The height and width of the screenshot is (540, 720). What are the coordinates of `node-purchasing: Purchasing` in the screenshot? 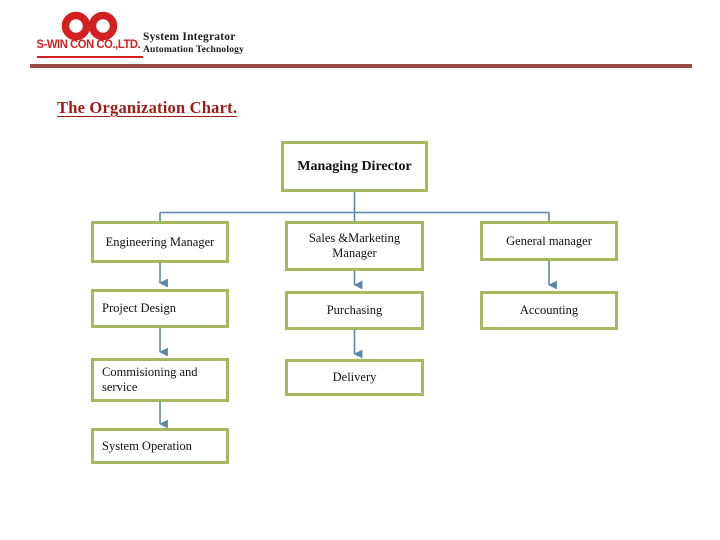 It's located at (354, 310).